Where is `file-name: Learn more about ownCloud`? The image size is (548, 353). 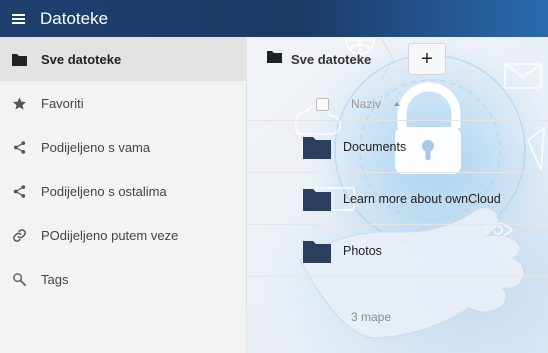
file-name: Learn more about ownCloud is located at coordinates (422, 199).